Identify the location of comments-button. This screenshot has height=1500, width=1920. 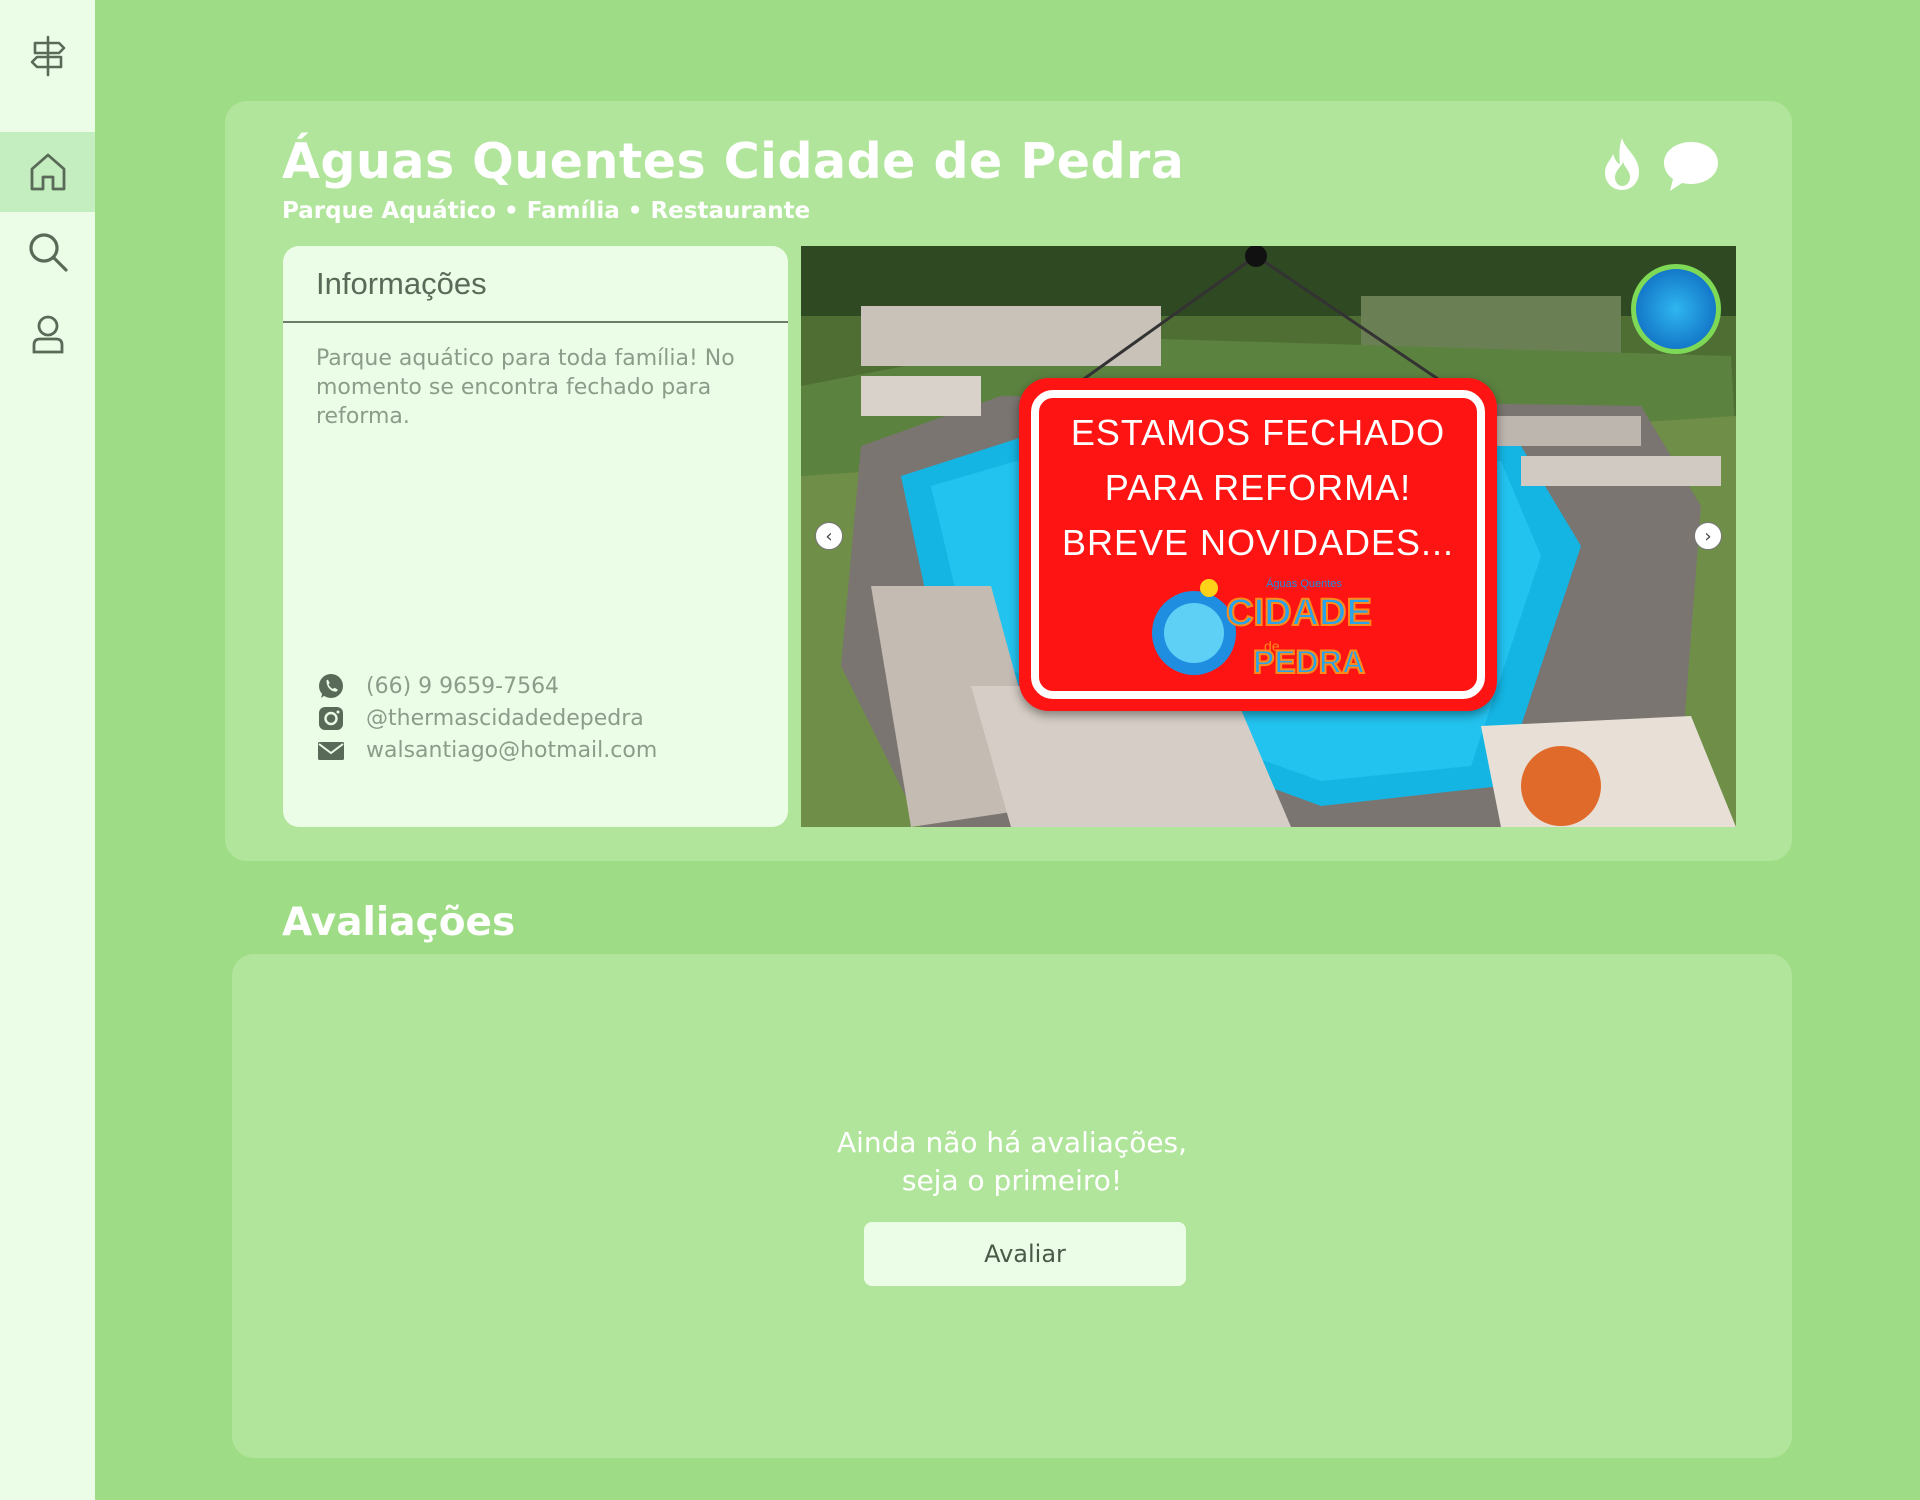
(1691, 166).